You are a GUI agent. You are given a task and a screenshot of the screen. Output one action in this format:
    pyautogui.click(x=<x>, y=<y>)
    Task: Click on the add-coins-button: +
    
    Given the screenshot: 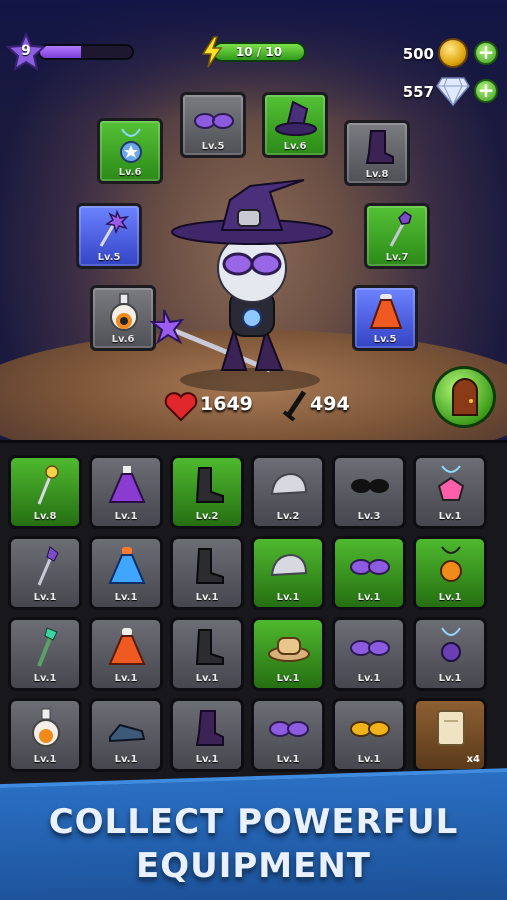 What is the action you would take?
    pyautogui.click(x=486, y=53)
    